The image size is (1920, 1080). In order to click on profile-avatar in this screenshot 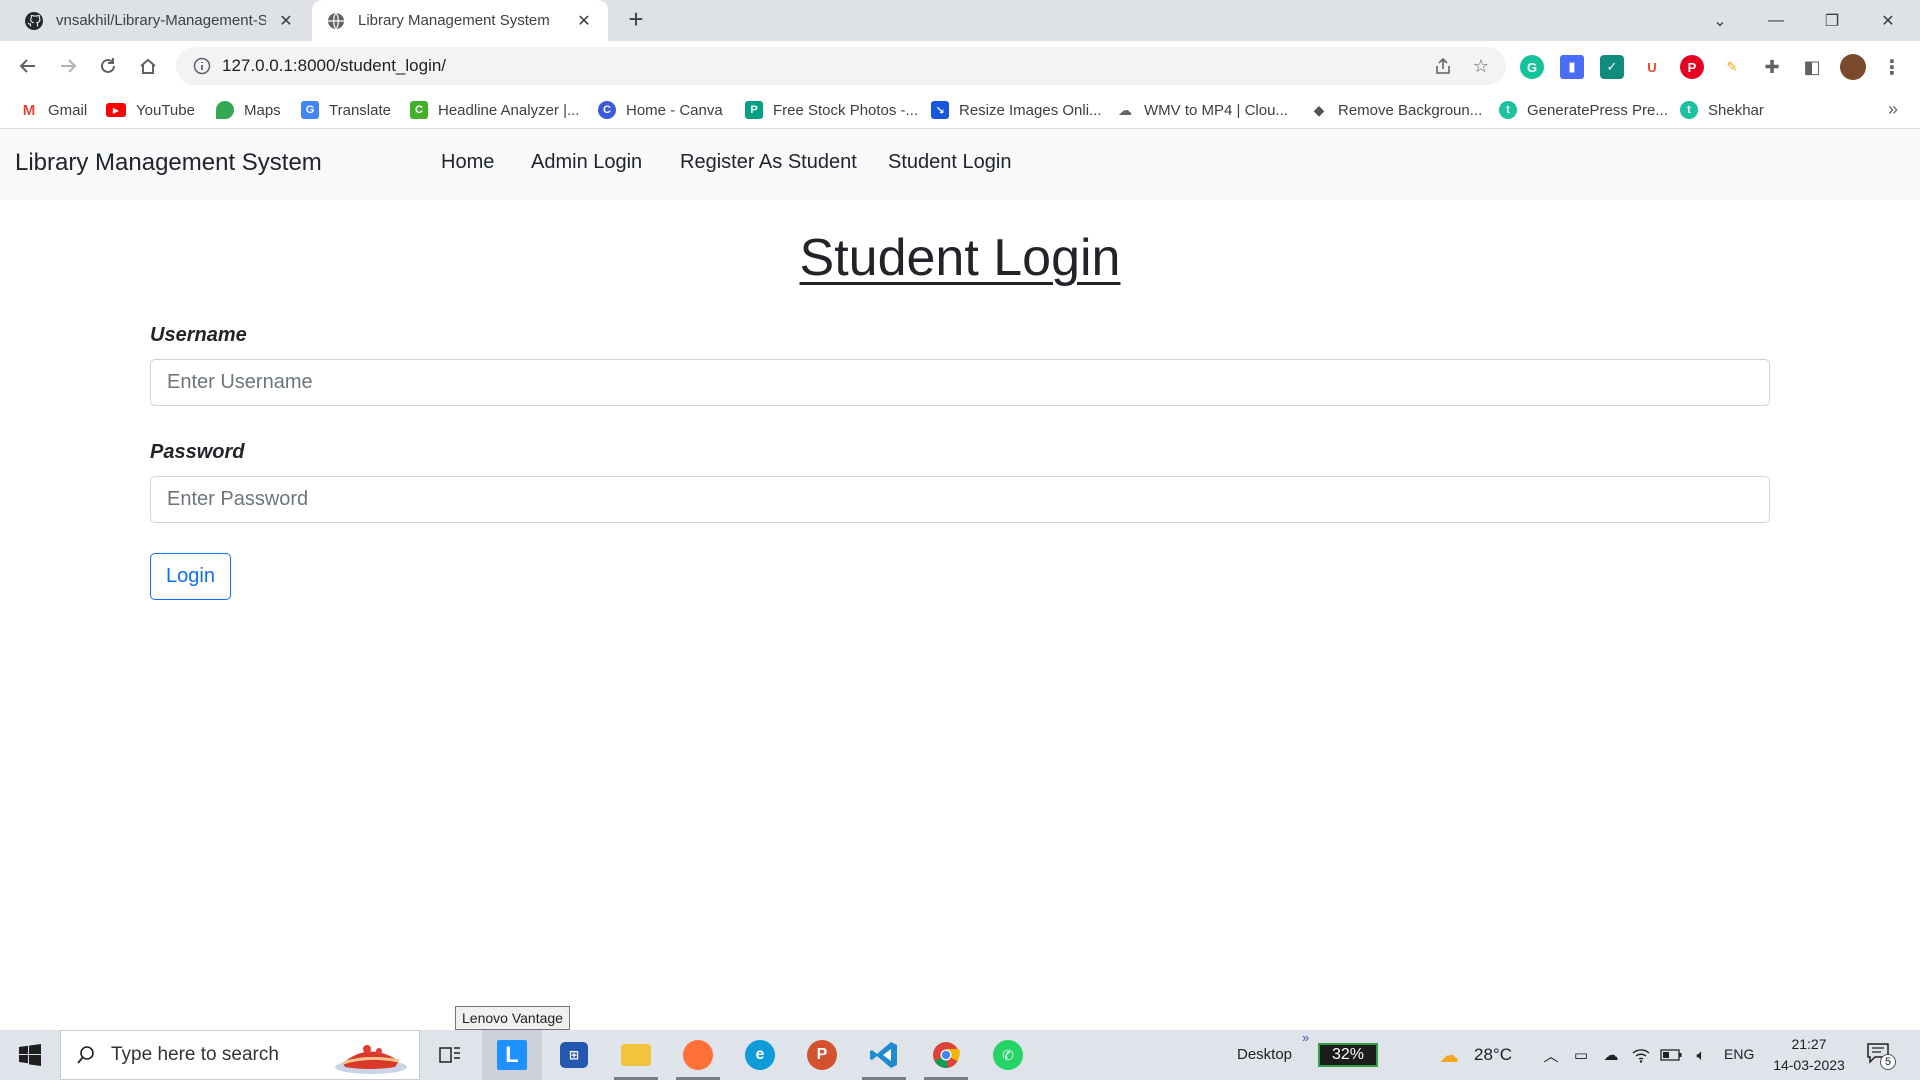, I will do `click(1853, 67)`.